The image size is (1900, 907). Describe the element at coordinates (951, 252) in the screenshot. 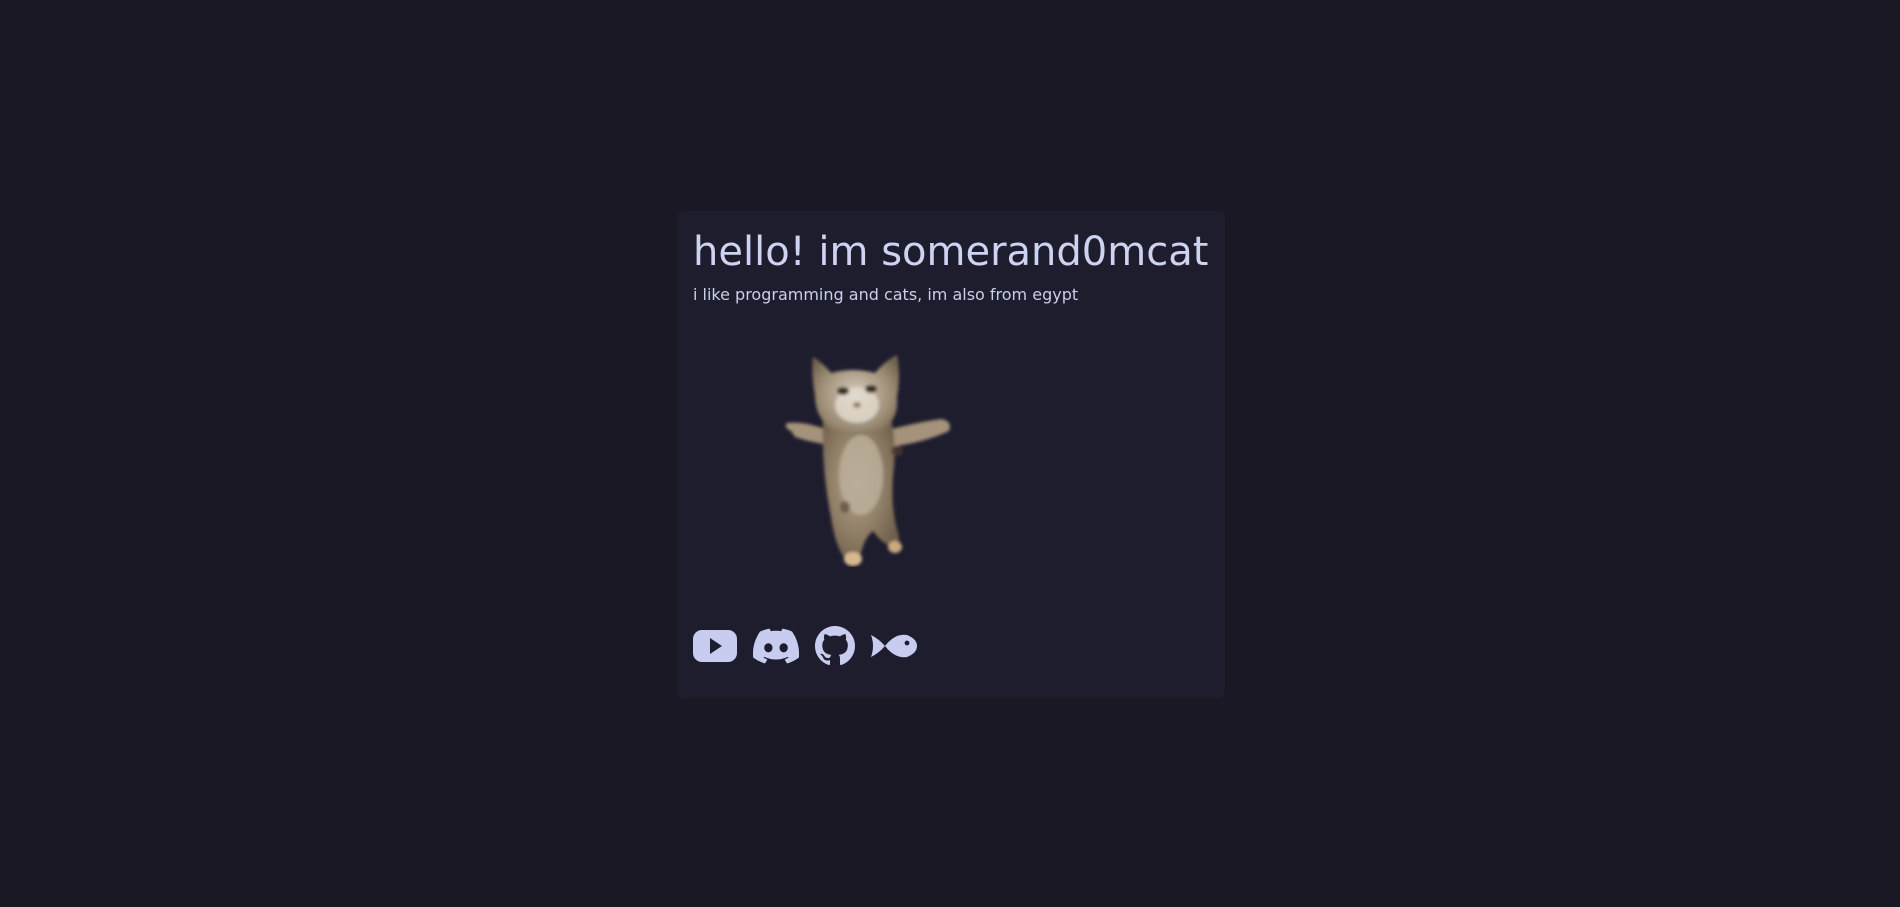

I see `page-title: hello! im somerand0mcat` at that location.